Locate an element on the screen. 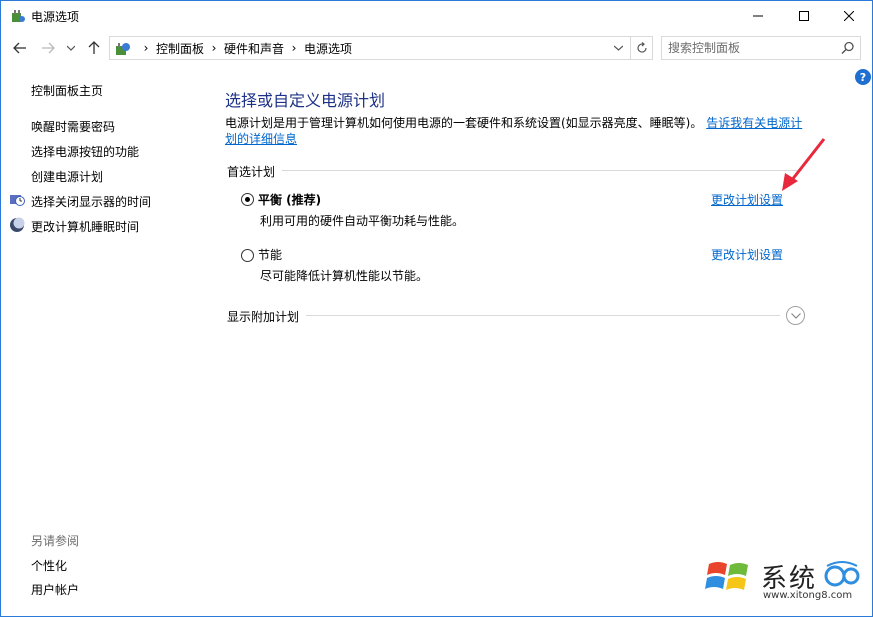 The height and width of the screenshot is (617, 873). recent-locations-button is located at coordinates (71, 48).